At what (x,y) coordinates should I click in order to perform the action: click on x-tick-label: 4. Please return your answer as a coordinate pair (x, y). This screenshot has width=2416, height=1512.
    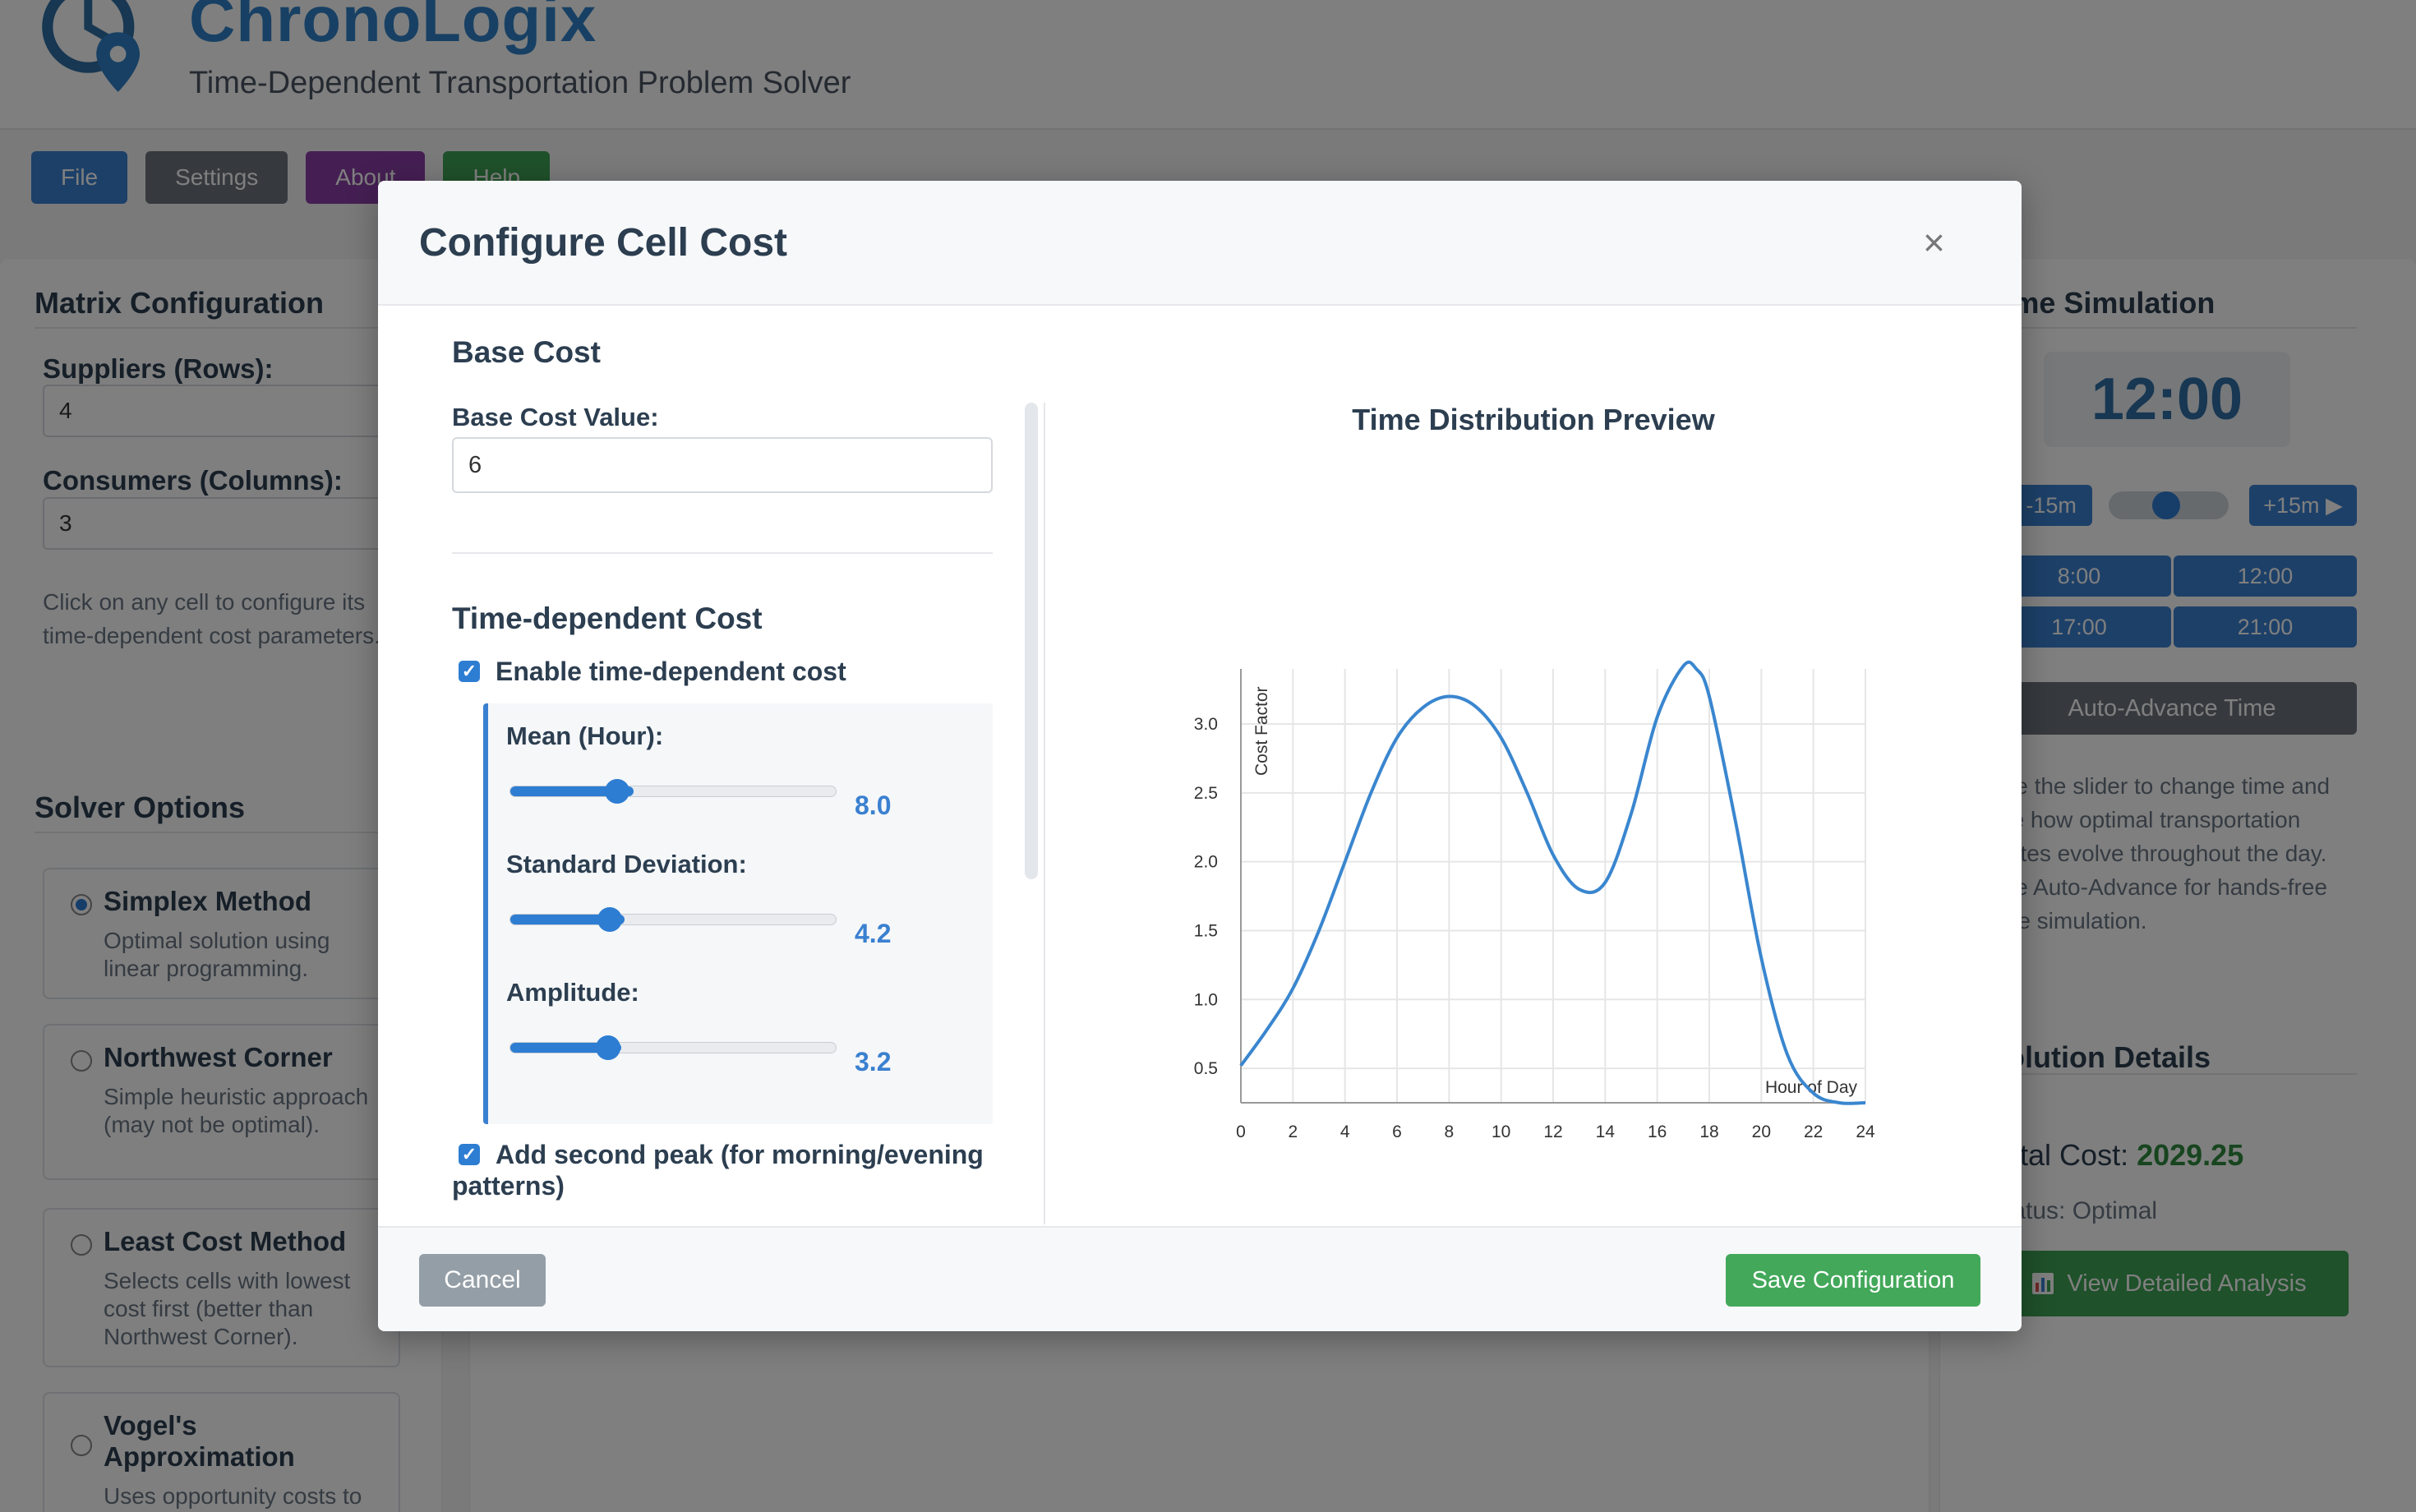
    Looking at the image, I should click on (1345, 1132).